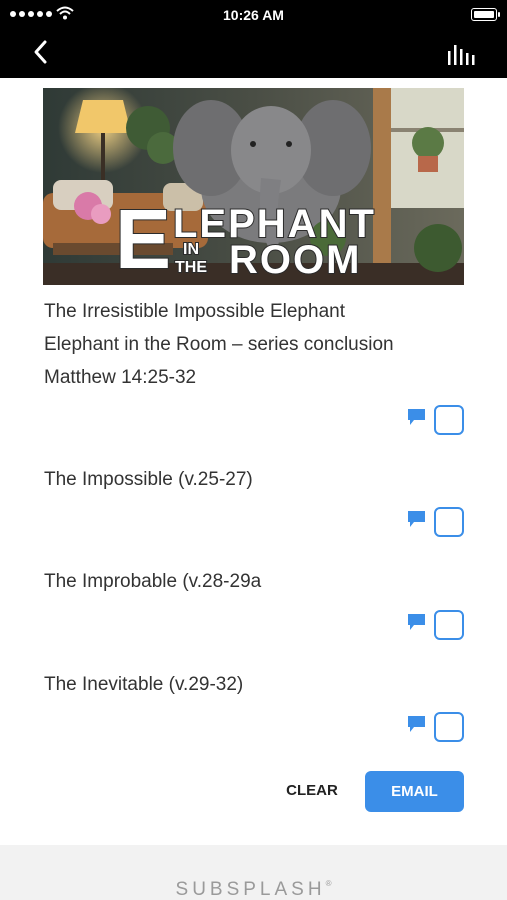 This screenshot has width=507, height=900. I want to click on title-big-letter: E, so click(143, 238).